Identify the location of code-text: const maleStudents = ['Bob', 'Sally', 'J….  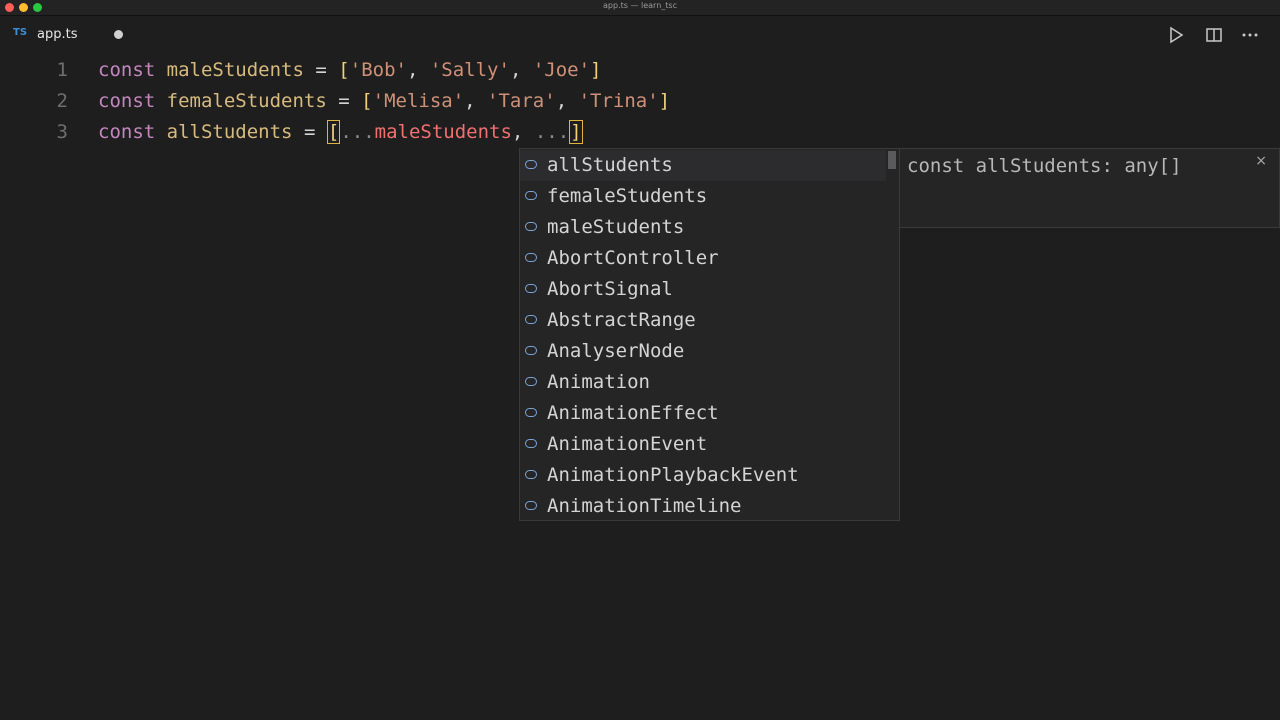
(350, 70).